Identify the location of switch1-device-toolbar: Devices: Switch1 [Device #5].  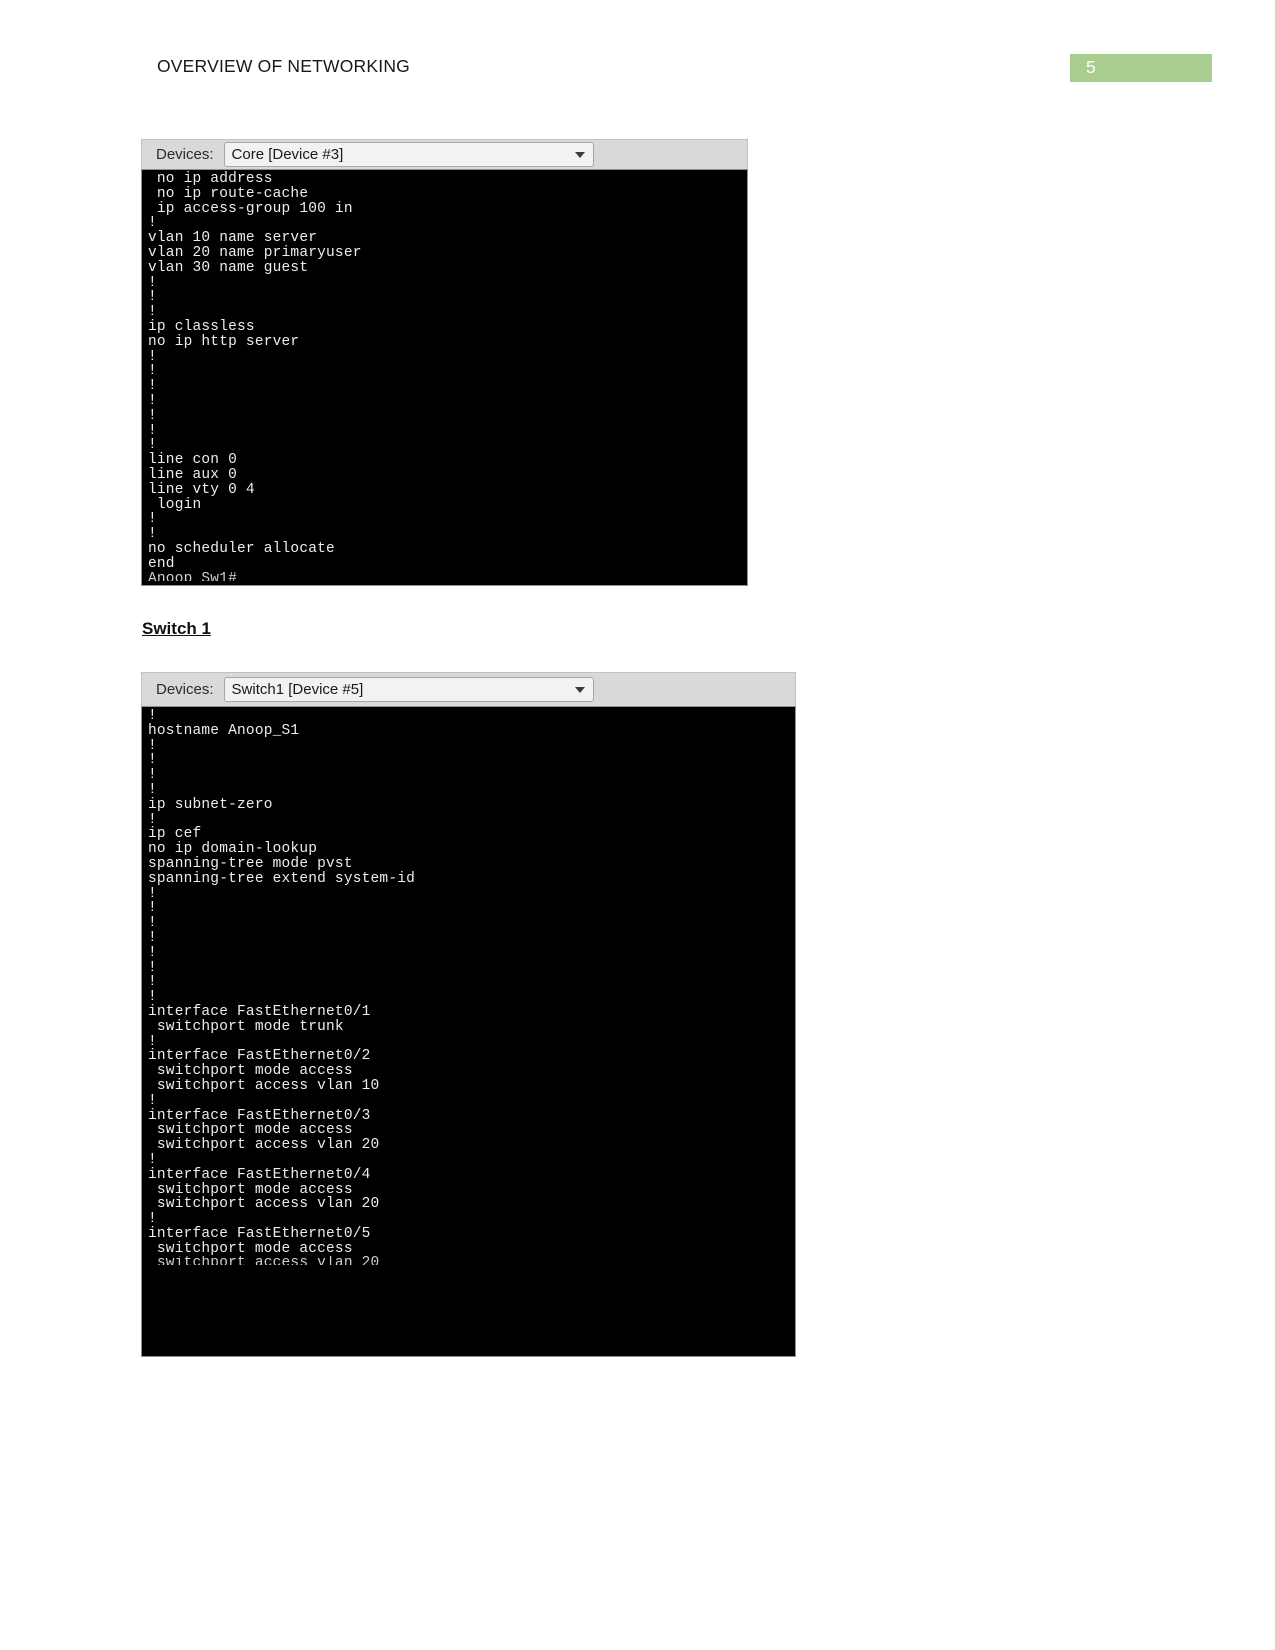
(468, 689).